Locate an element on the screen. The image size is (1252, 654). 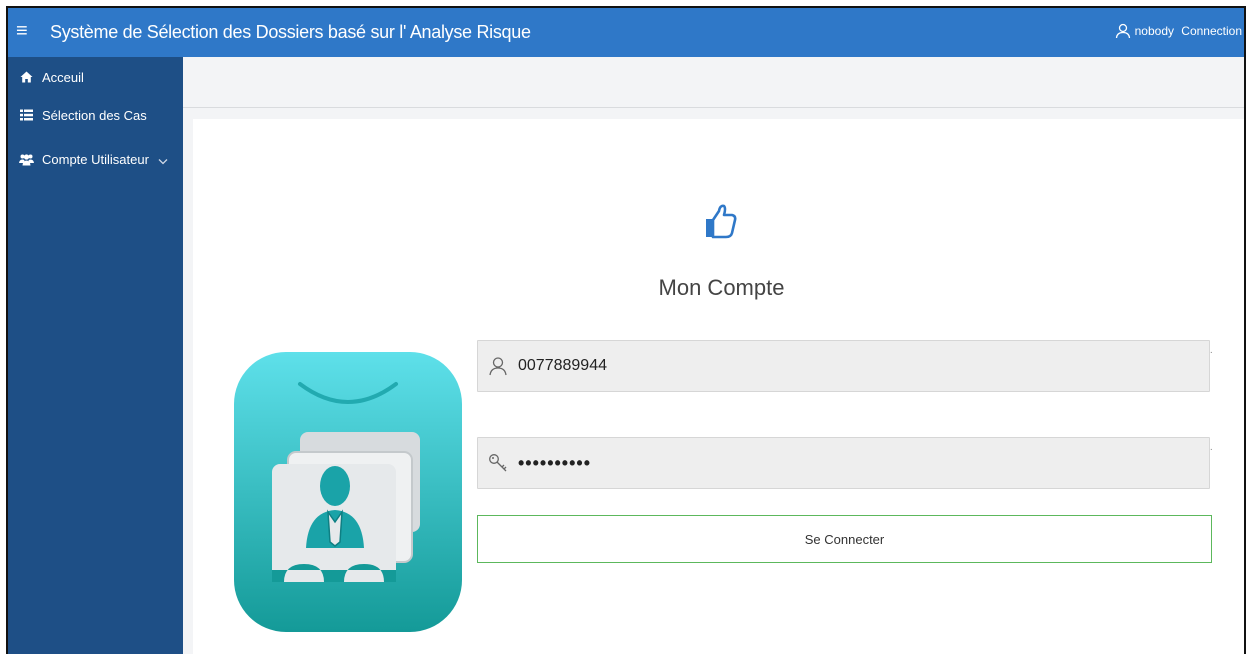
se-connecter-button: Se Connecter is located at coordinates (844, 539).